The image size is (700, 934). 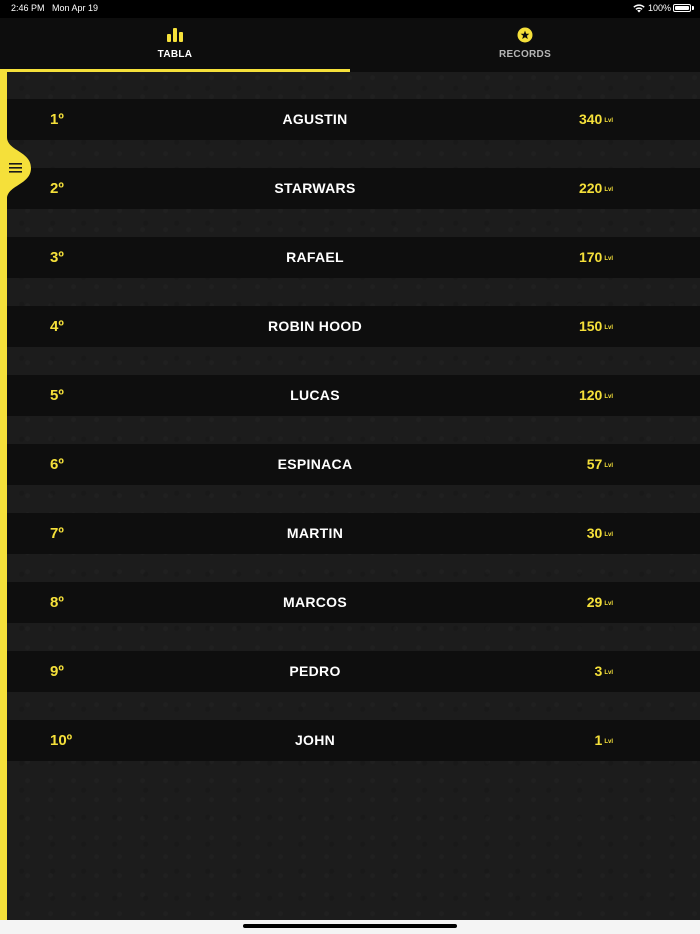 What do you see at coordinates (350, 926) in the screenshot?
I see `home-indicator` at bounding box center [350, 926].